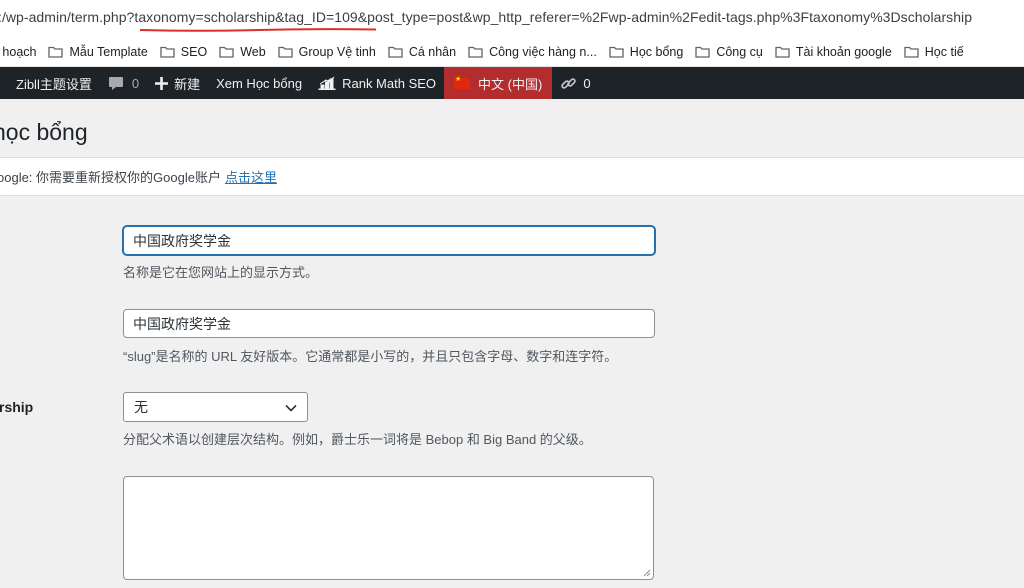 The image size is (1024, 588). I want to click on language-label: 中文 (中国), so click(510, 84).